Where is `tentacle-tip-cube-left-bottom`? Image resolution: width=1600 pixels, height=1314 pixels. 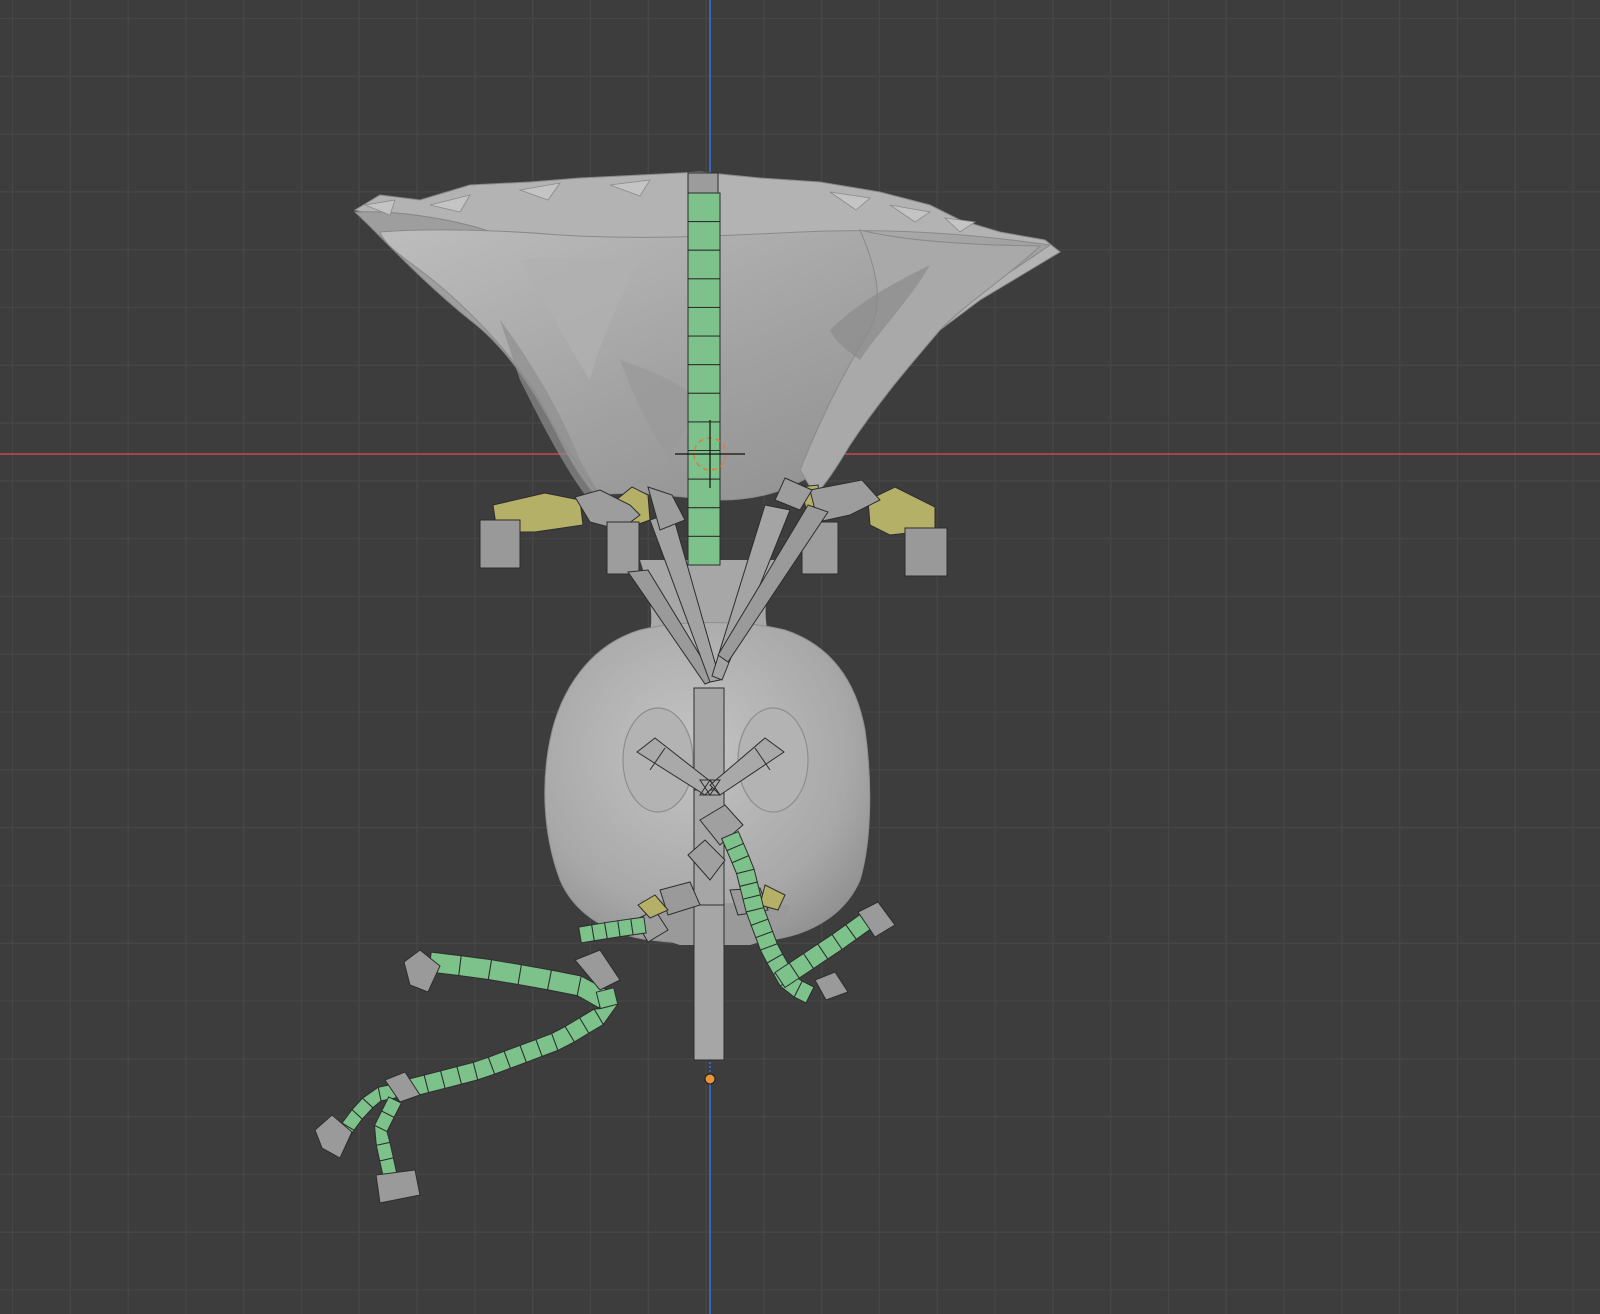 tentacle-tip-cube-left-bottom is located at coordinates (398, 1186).